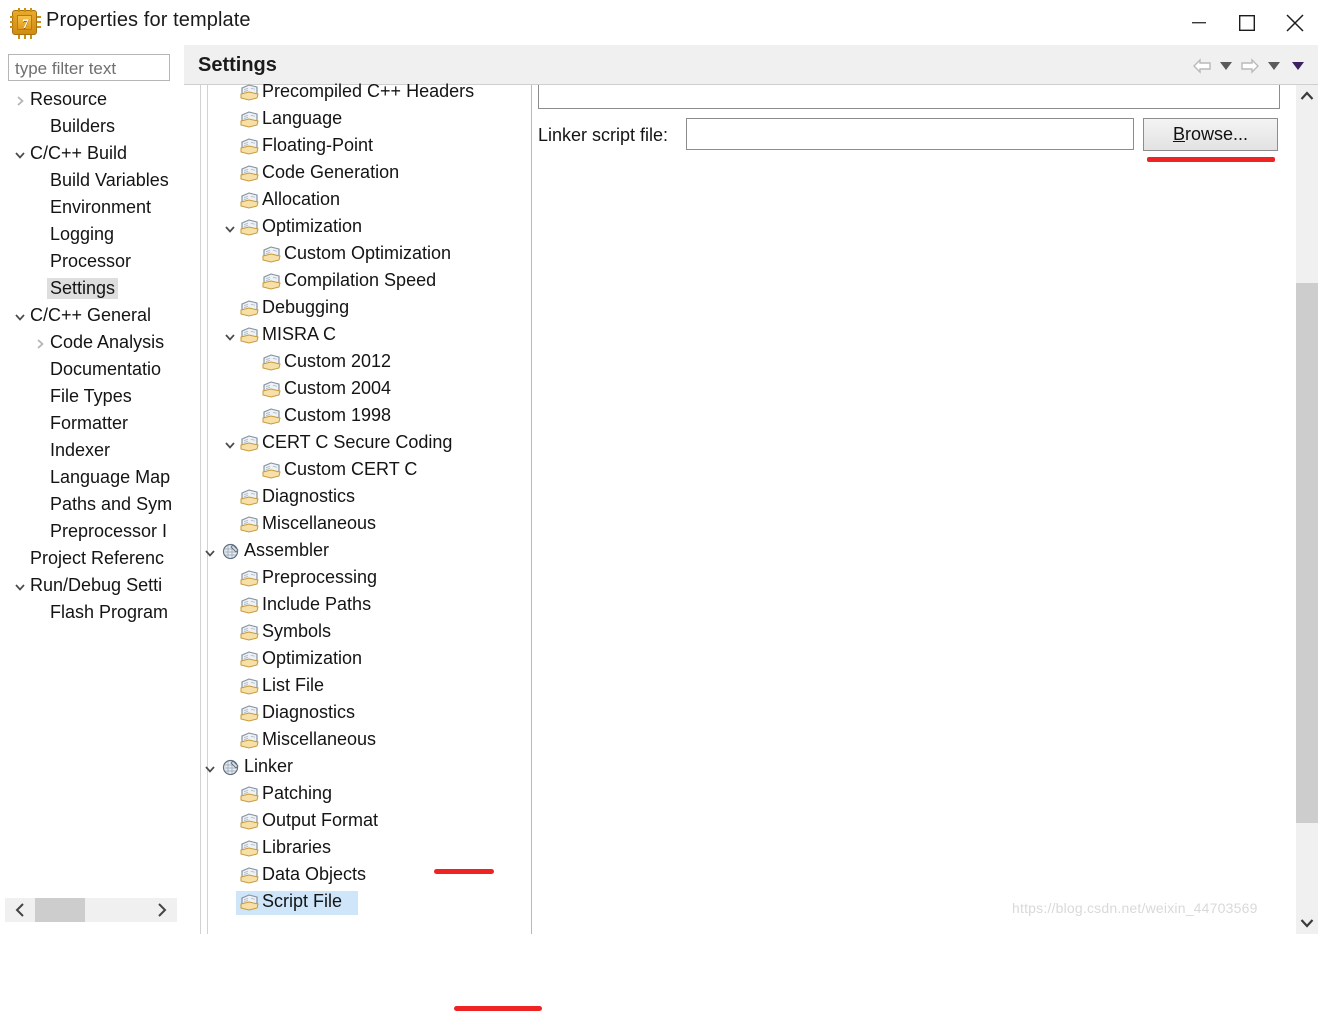 Image resolution: width=1318 pixels, height=1011 pixels. Describe the element at coordinates (91, 910) in the screenshot. I see `left-horizontal-scrollbar` at that location.